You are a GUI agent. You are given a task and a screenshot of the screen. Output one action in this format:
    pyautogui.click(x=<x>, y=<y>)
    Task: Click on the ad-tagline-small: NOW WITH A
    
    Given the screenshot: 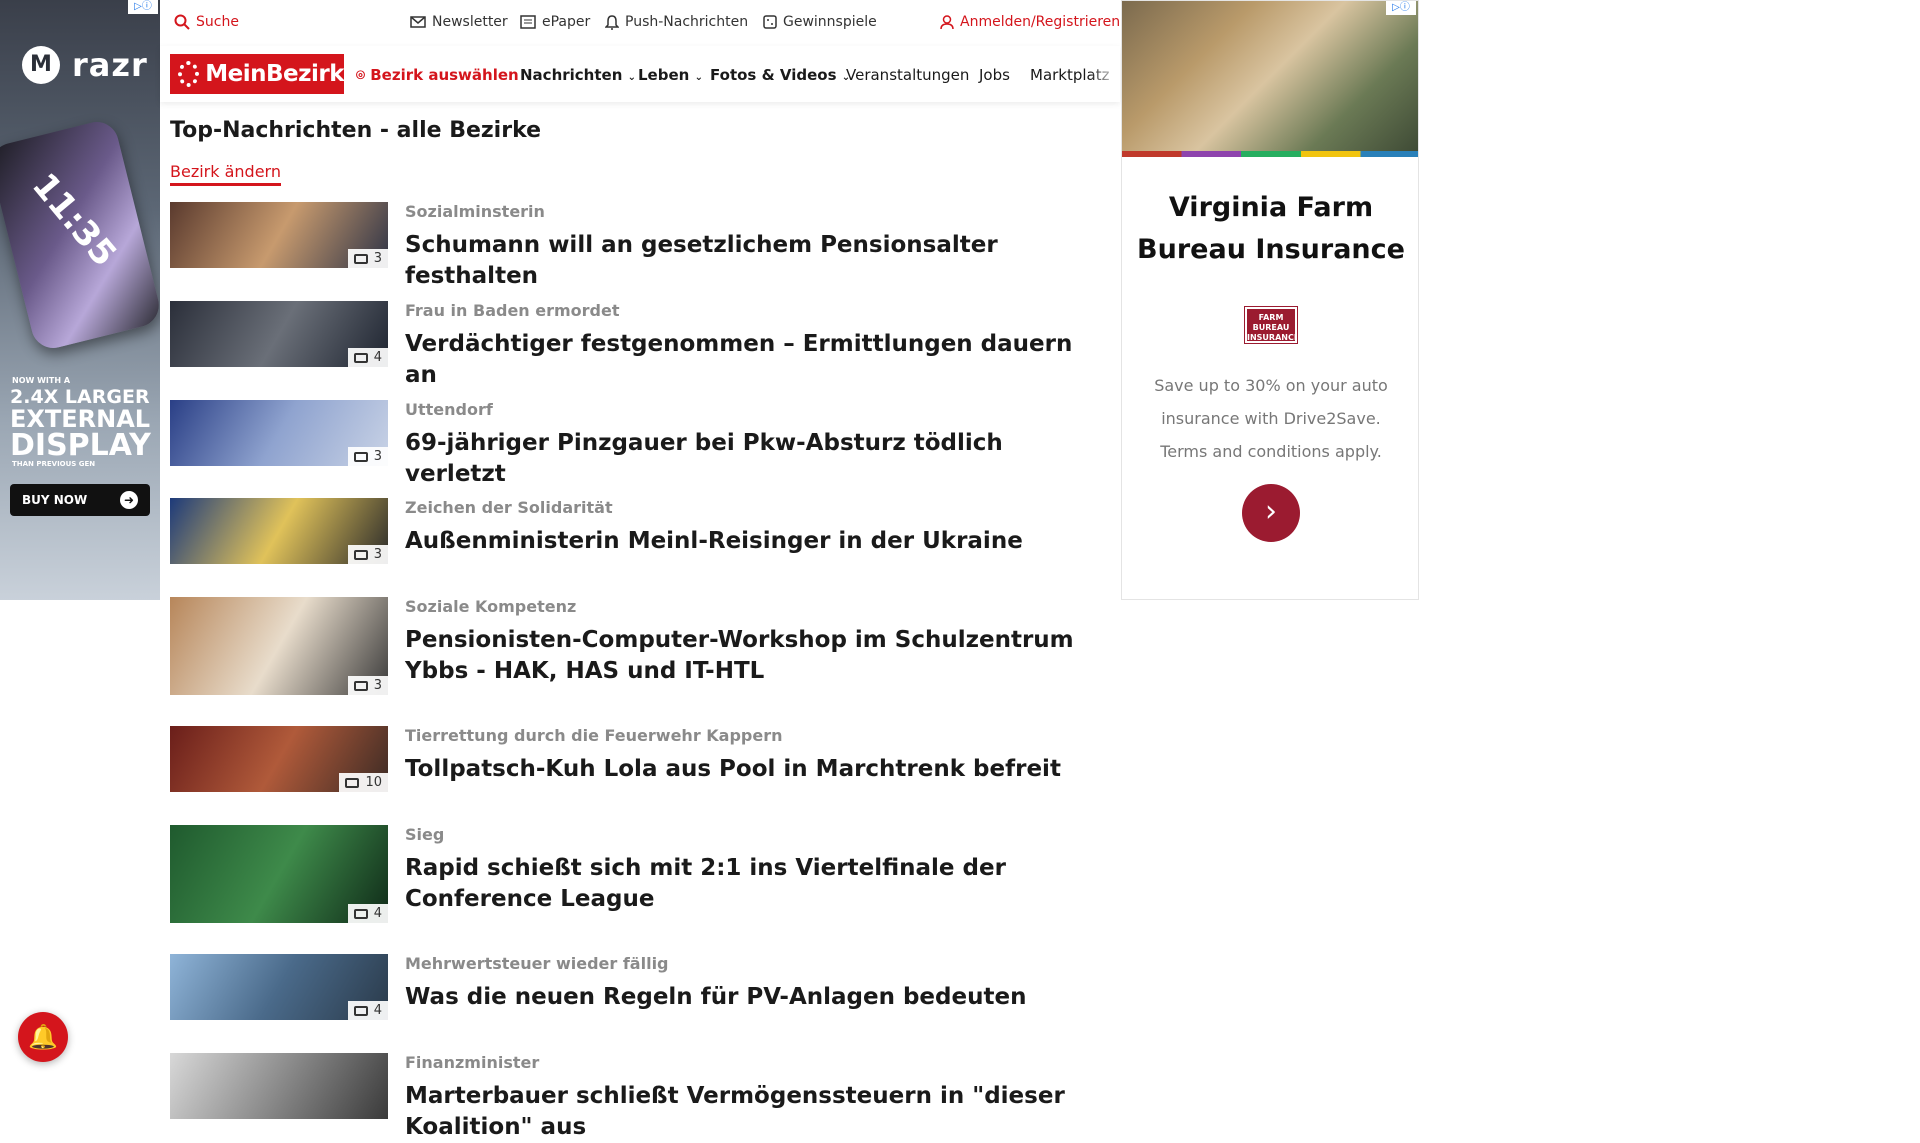 What is the action you would take?
    pyautogui.click(x=41, y=380)
    